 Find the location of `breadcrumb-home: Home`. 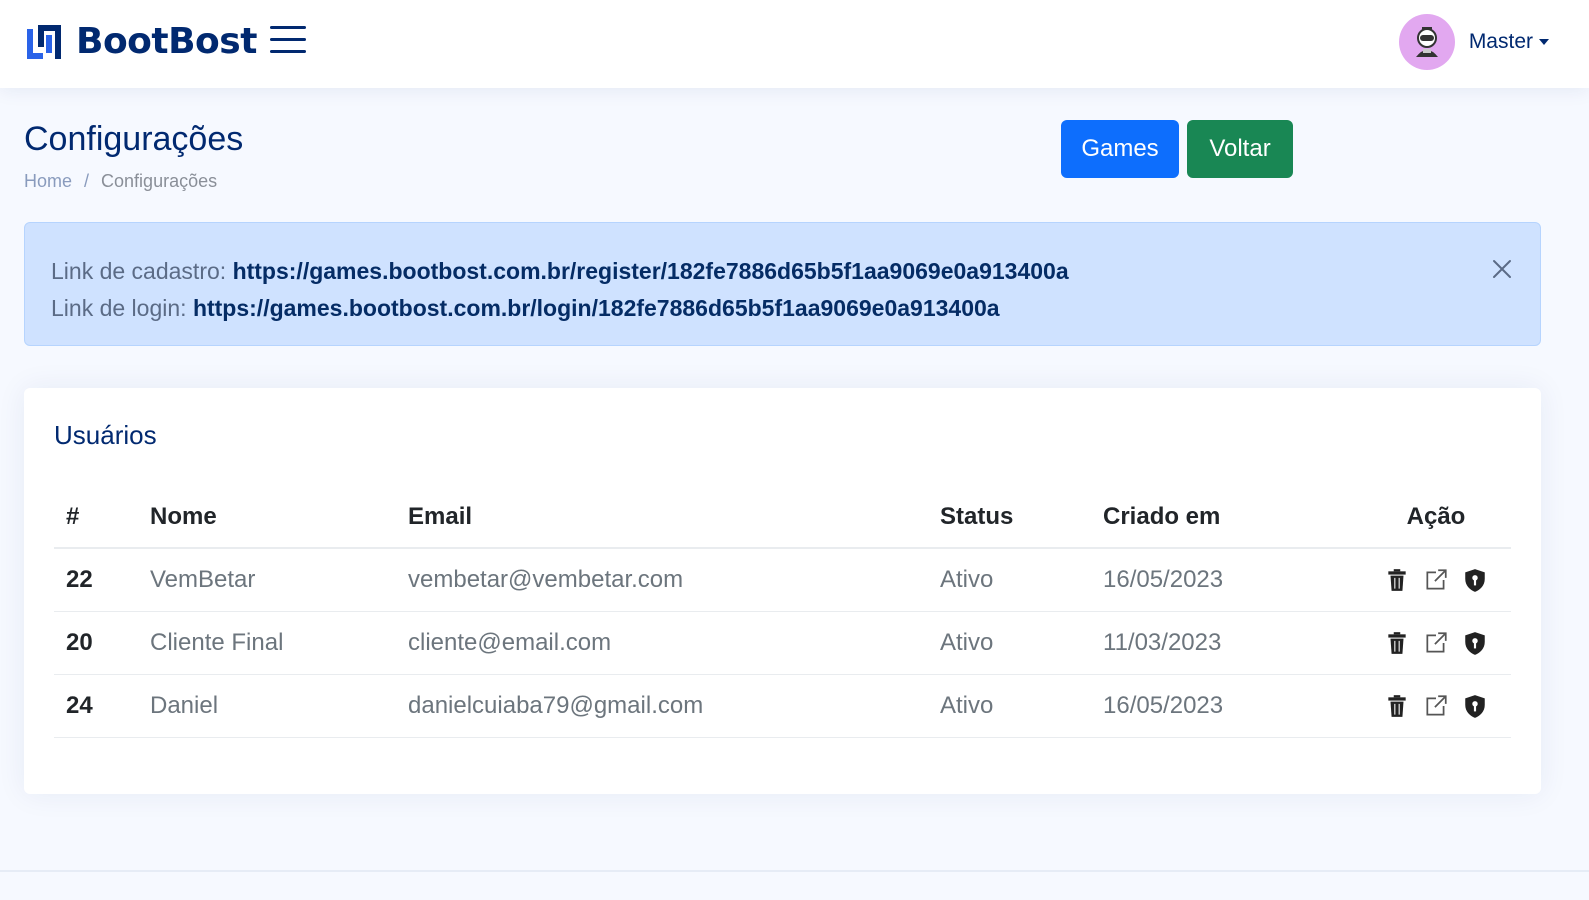

breadcrumb-home: Home is located at coordinates (48, 181).